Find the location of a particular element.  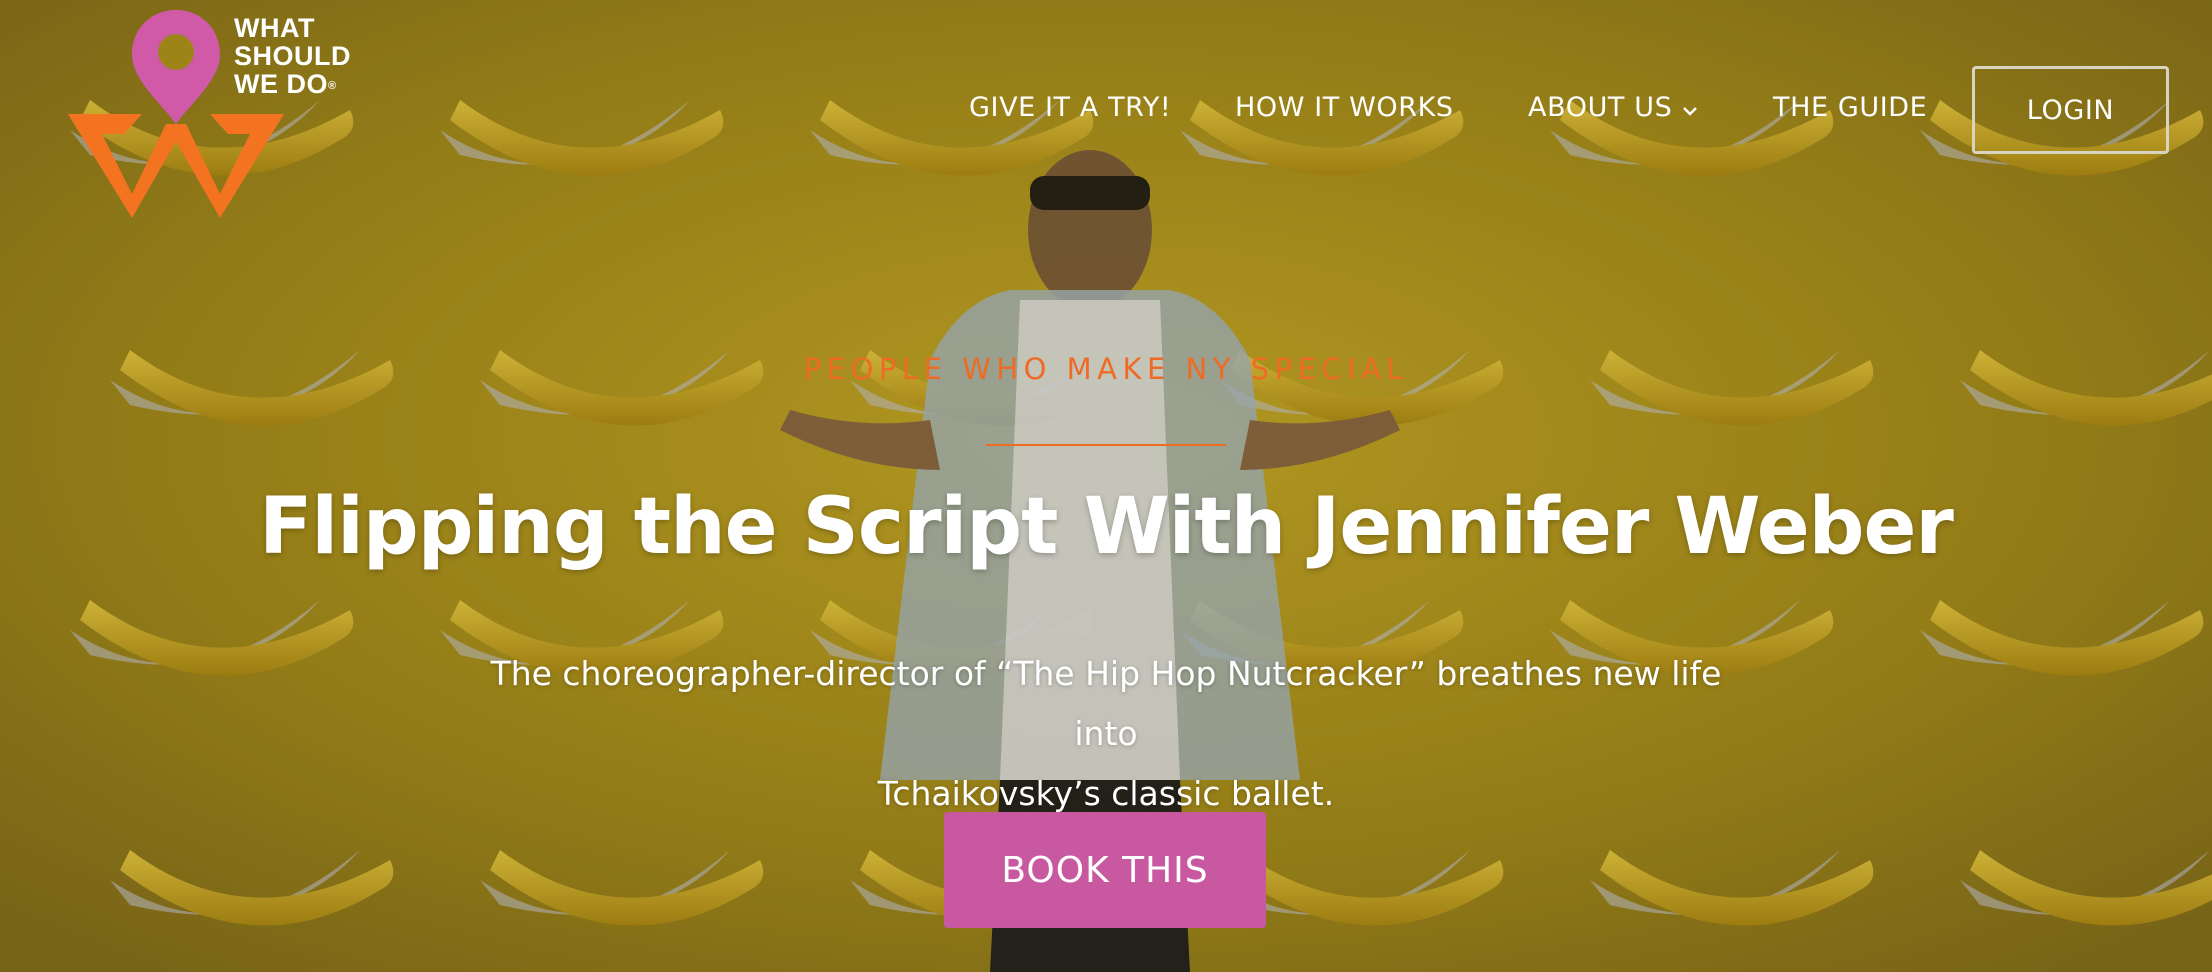

page-title: Flipping the Script With Jennifer Weber is located at coordinates (1106, 527).